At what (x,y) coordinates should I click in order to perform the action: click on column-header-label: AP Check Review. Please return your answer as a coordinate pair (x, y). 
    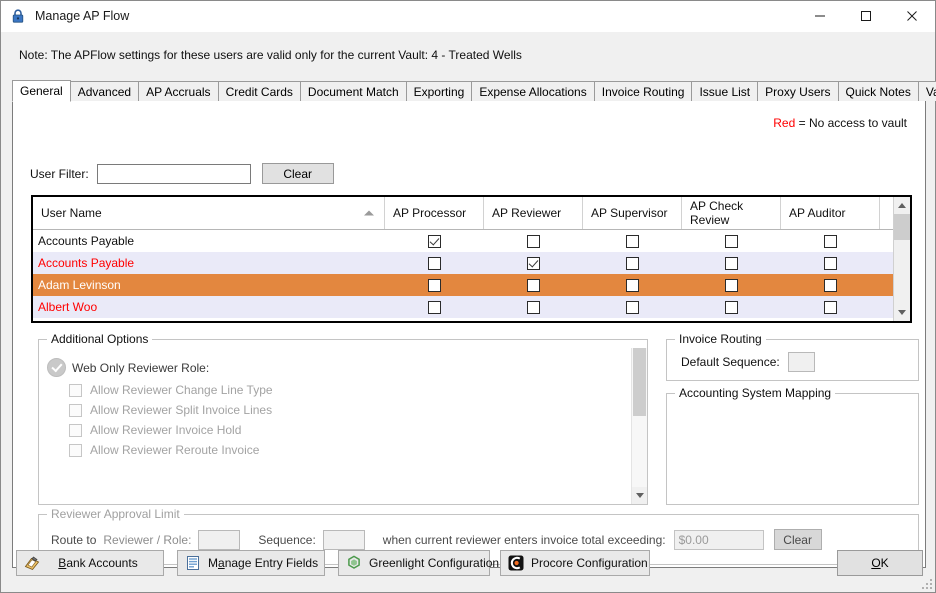
    Looking at the image, I should click on (717, 213).